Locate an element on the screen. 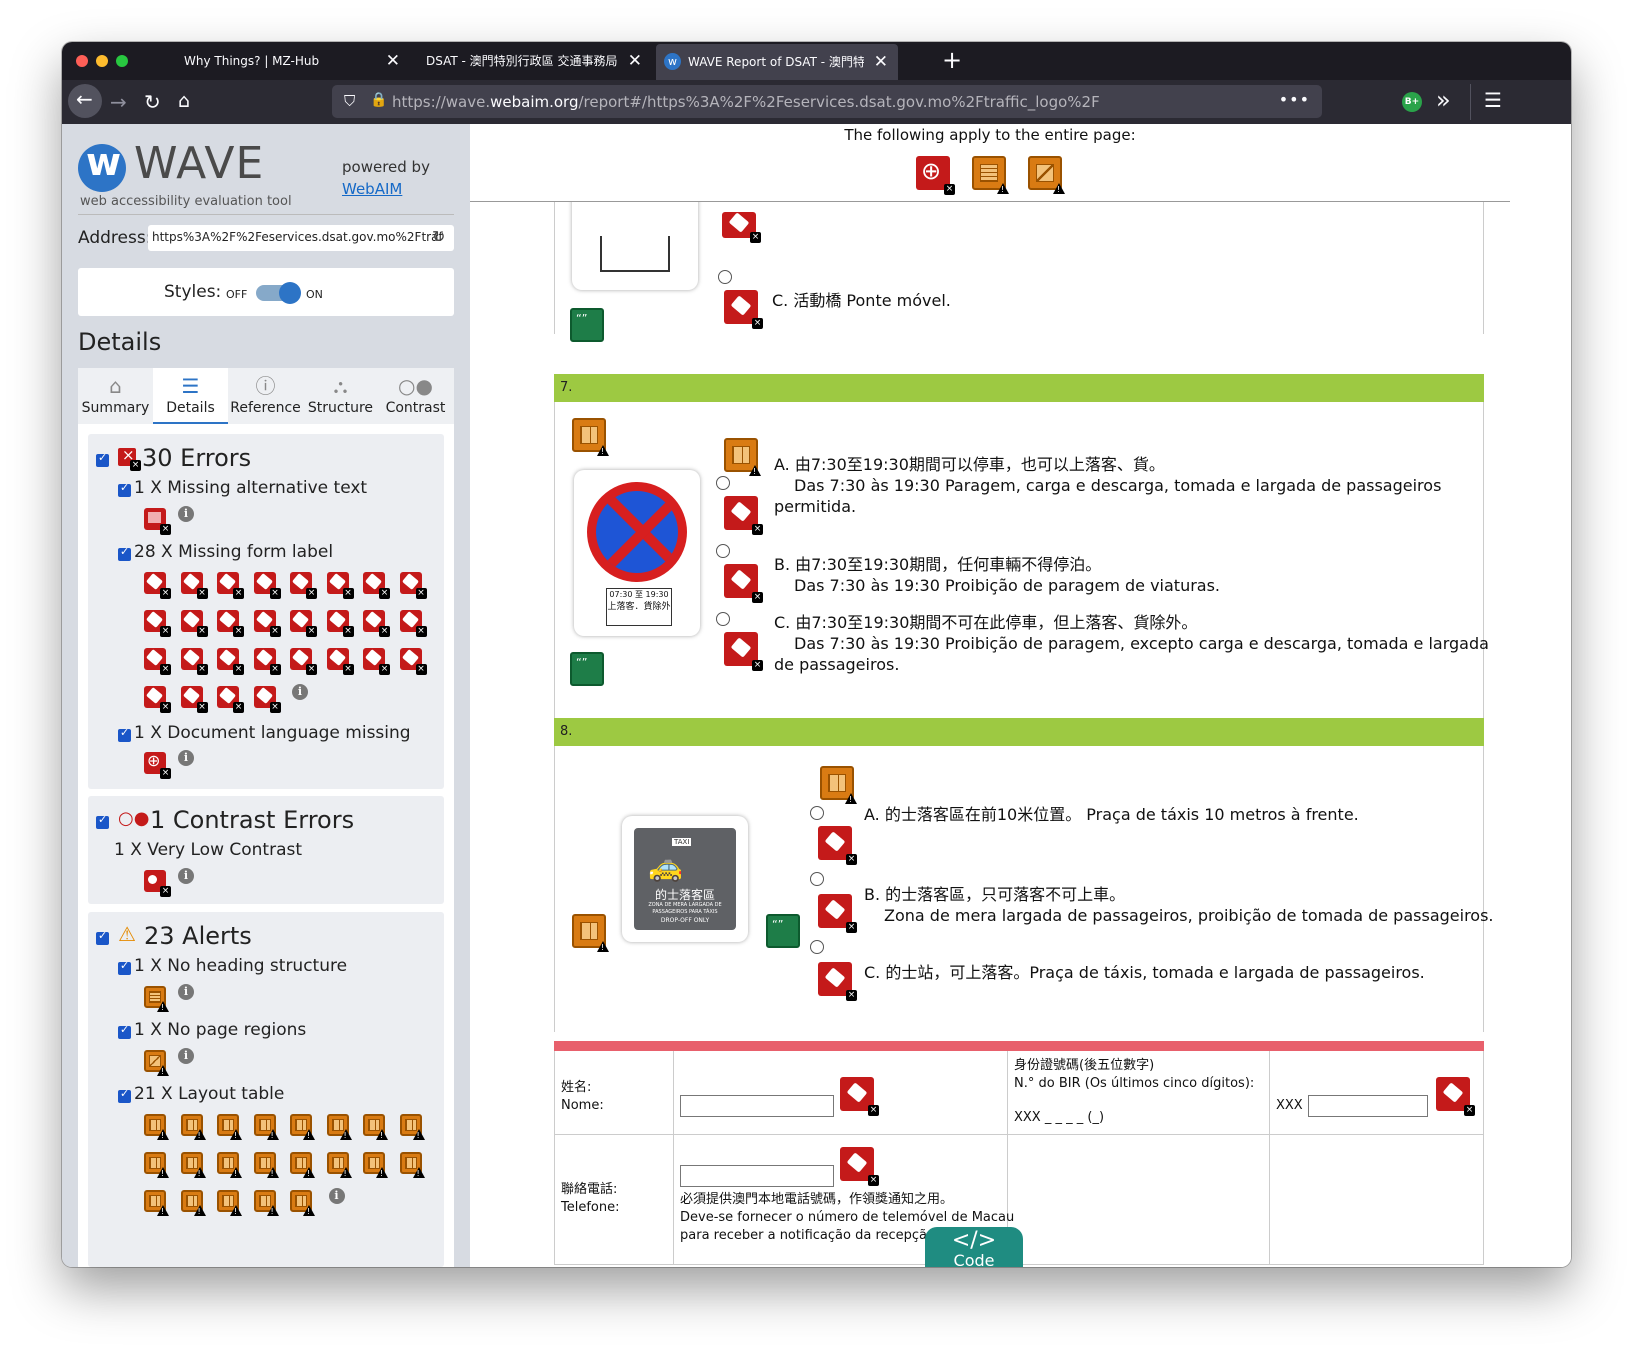 This screenshot has height=1350, width=1633. maximize-window-button is located at coordinates (122, 61).